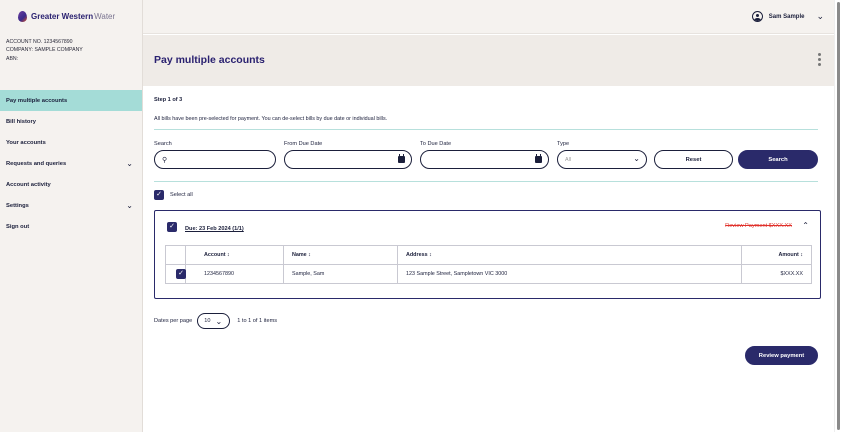  What do you see at coordinates (757, 16) in the screenshot?
I see `avatar-icon` at bounding box center [757, 16].